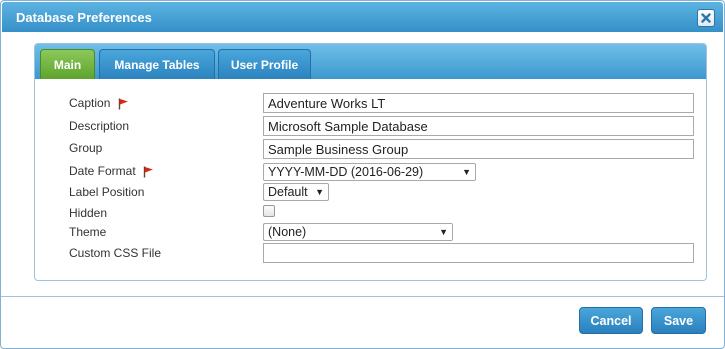 Image resolution: width=725 pixels, height=349 pixels. Describe the element at coordinates (84, 17) in the screenshot. I see `dialog-title: Database Preferences` at that location.